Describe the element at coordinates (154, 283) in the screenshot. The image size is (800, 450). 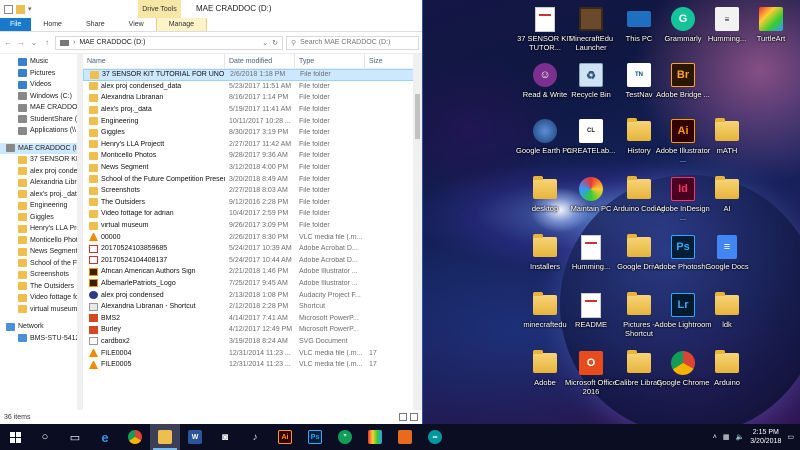
I see `file-name-cell: AlbemarlePatriots_Logo` at that location.